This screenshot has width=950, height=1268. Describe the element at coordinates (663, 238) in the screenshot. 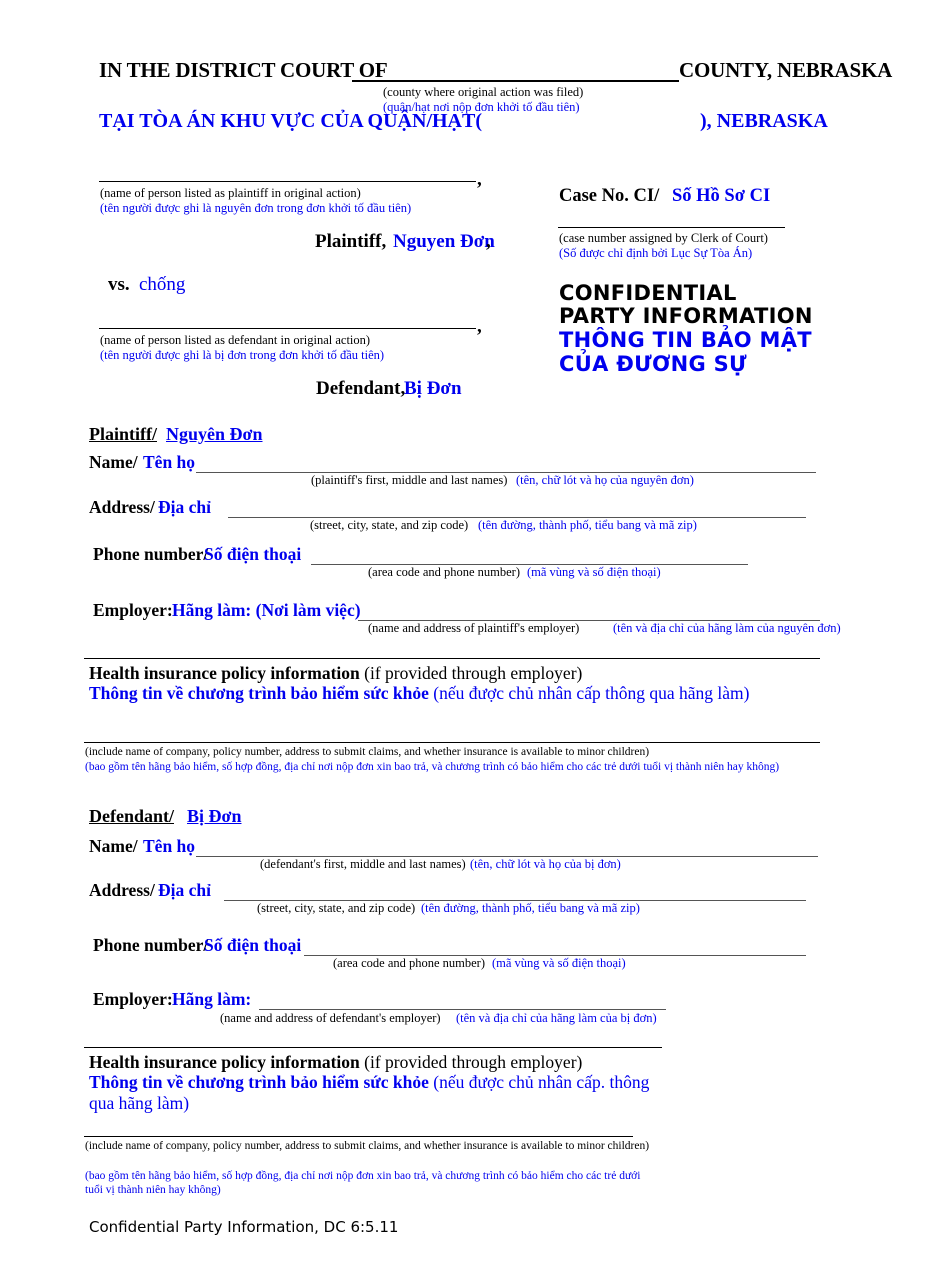

I see `case-number-caption-english: (case number assigned by Clerk of Court)` at that location.